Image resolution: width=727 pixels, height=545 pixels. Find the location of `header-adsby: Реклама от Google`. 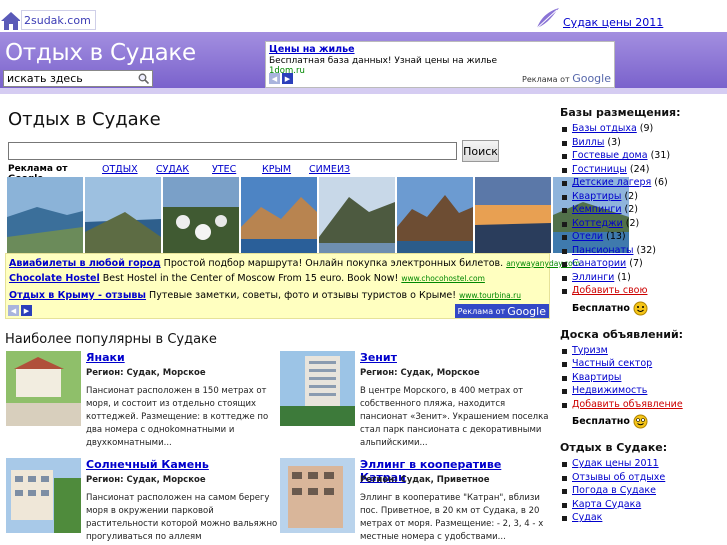

header-adsby: Реклама от Google is located at coordinates (566, 78).